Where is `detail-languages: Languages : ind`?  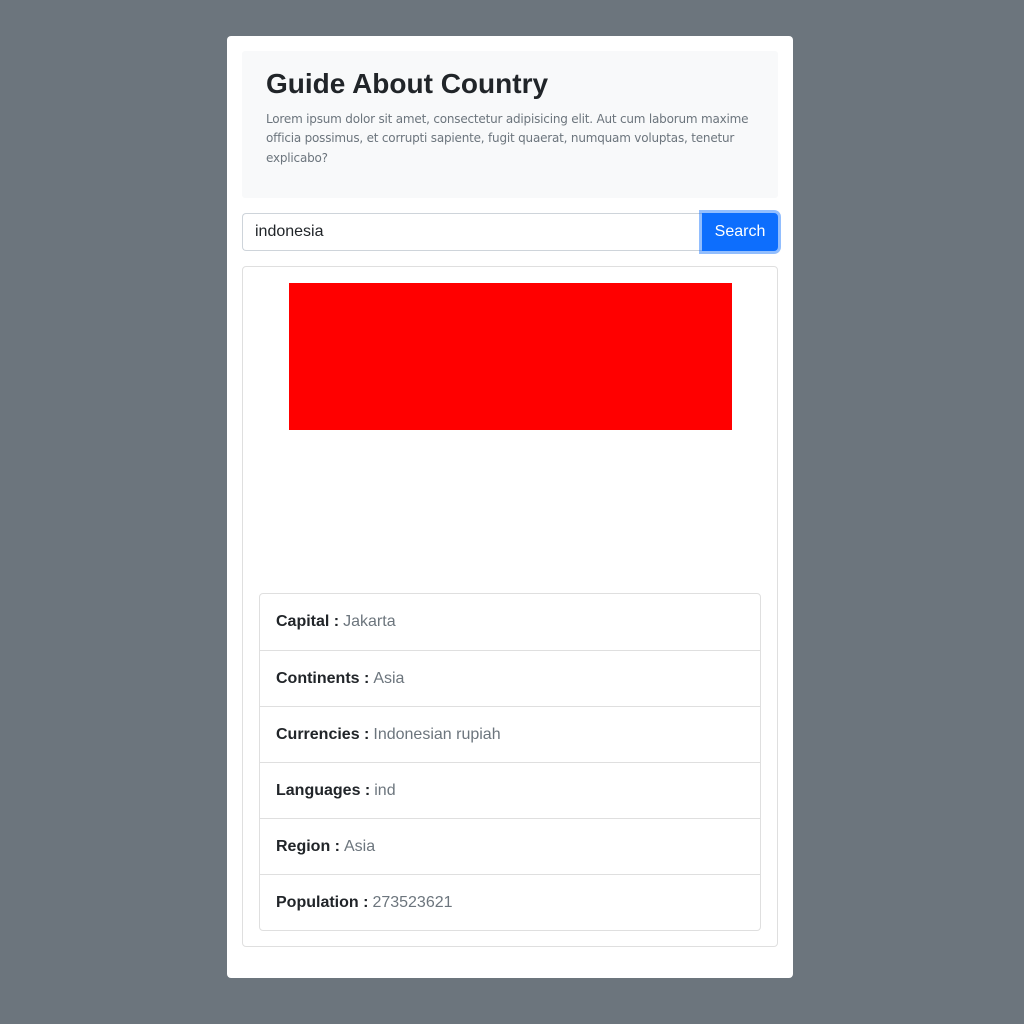
detail-languages: Languages : ind is located at coordinates (510, 790).